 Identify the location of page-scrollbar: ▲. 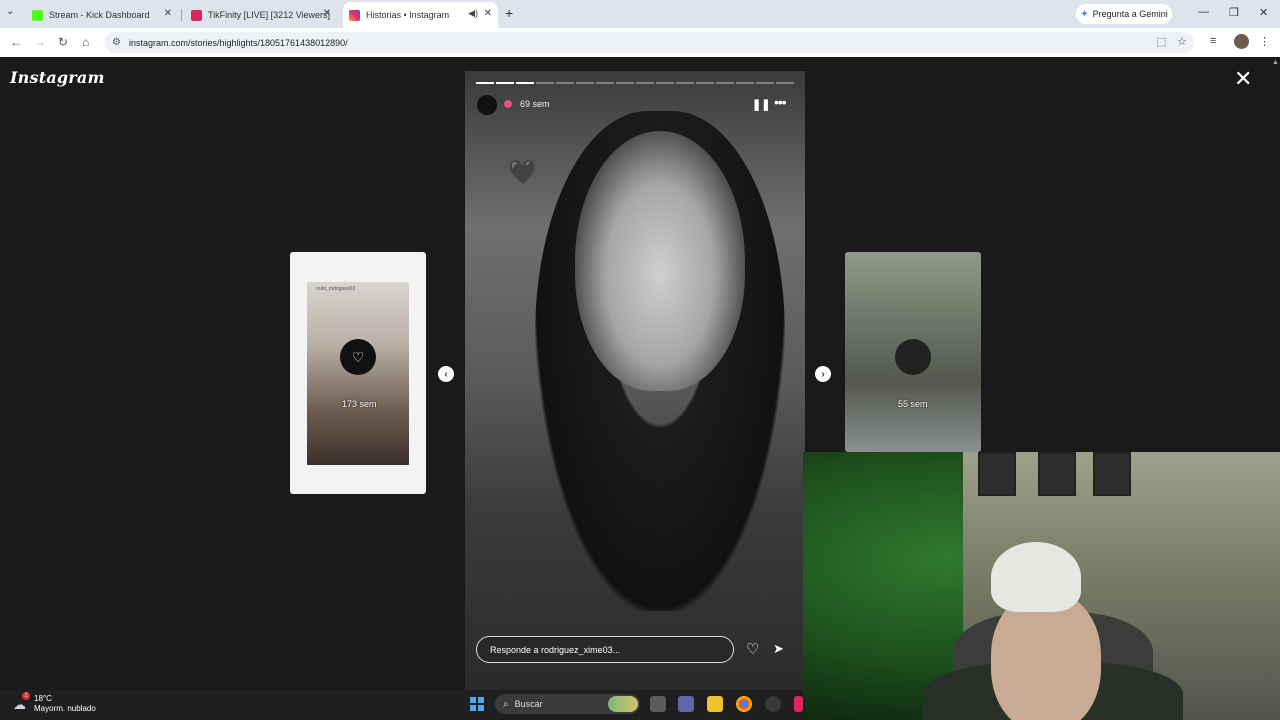
(1275, 254).